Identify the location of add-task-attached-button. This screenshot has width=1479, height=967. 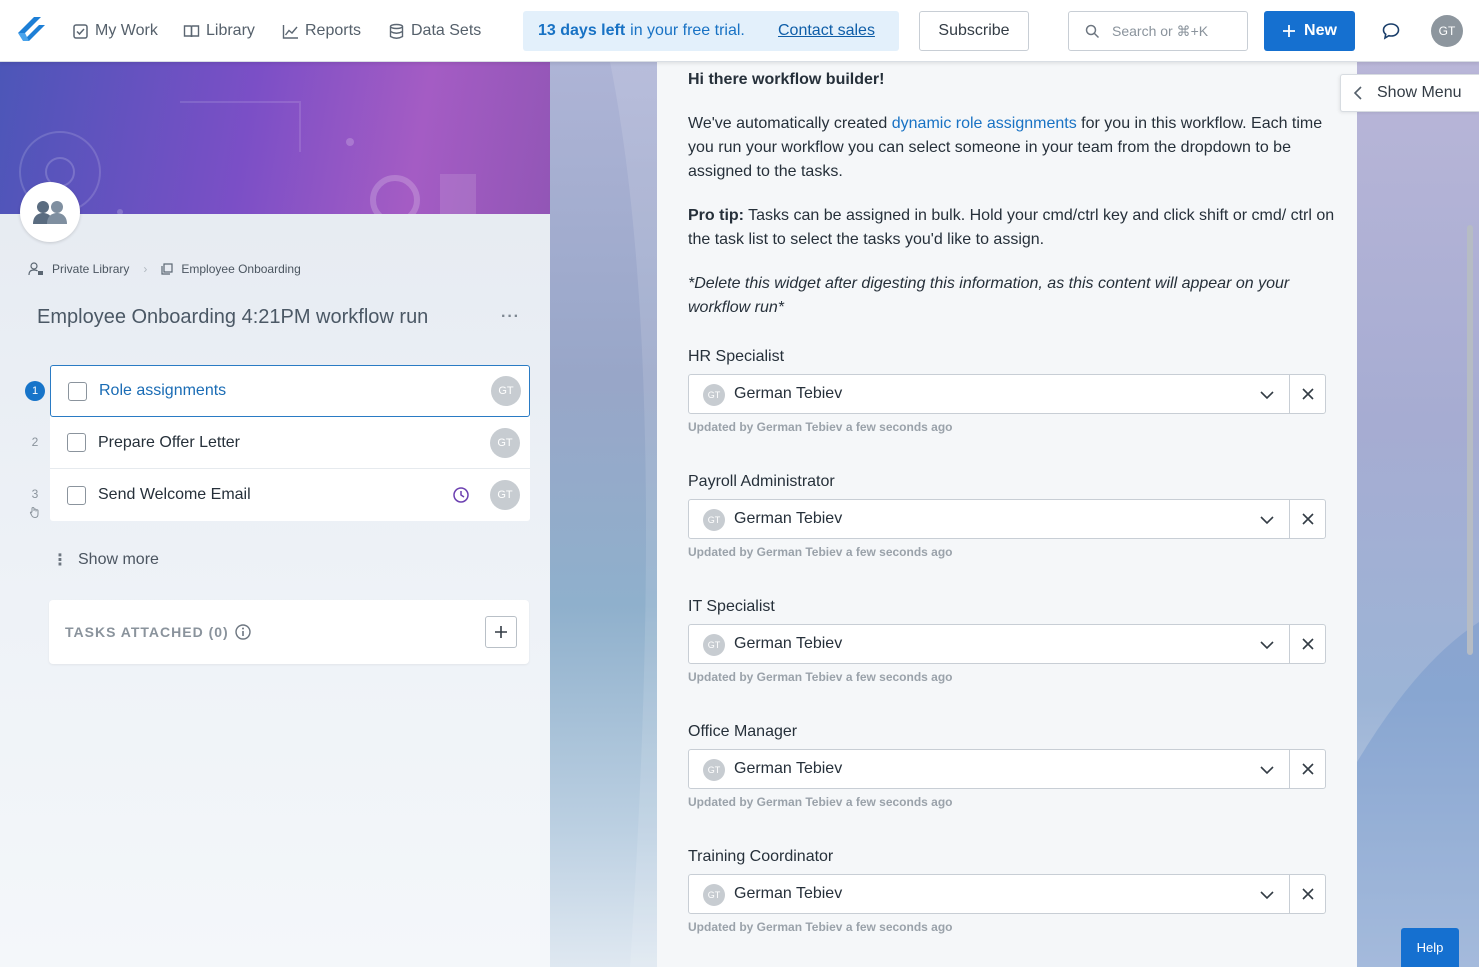
(501, 632).